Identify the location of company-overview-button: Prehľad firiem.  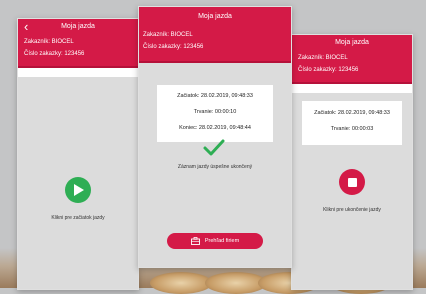
(215, 241).